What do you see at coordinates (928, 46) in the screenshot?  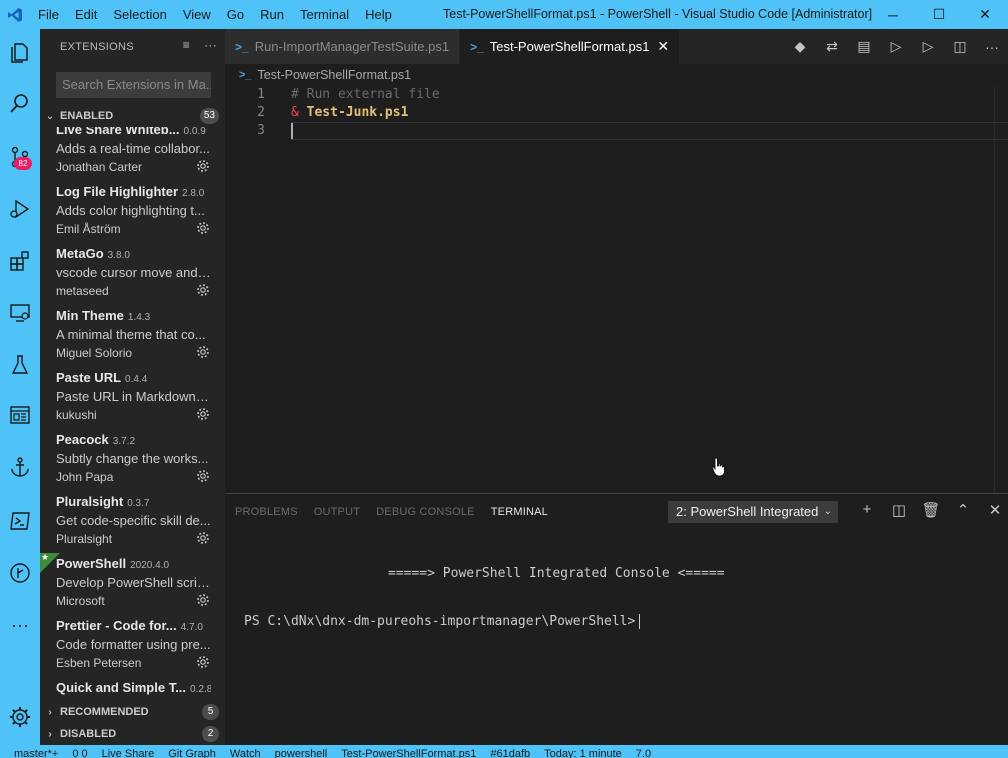 I see `run-selection-icon: ▷` at bounding box center [928, 46].